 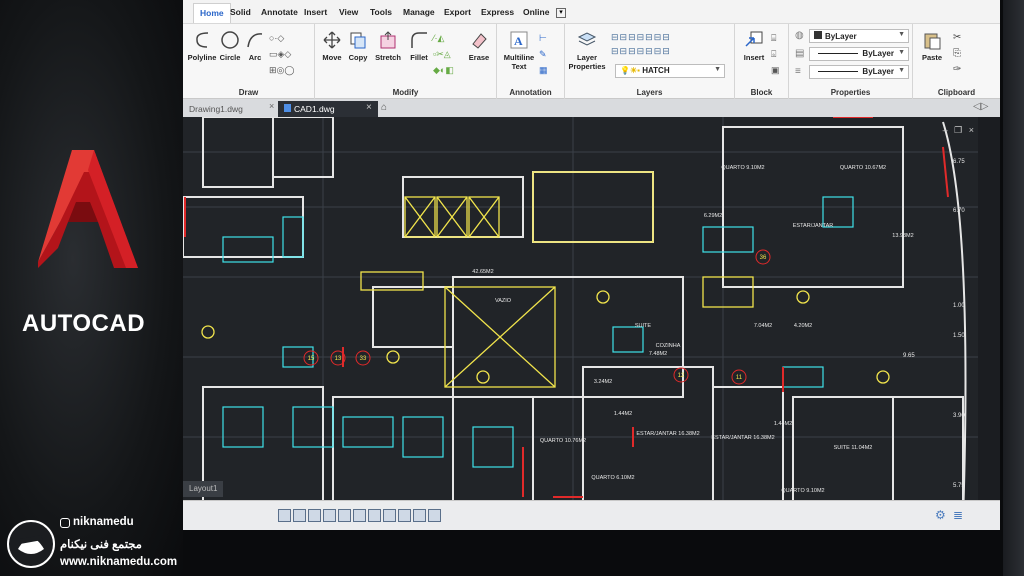 I want to click on minimize-icon: –, so click(x=945, y=130).